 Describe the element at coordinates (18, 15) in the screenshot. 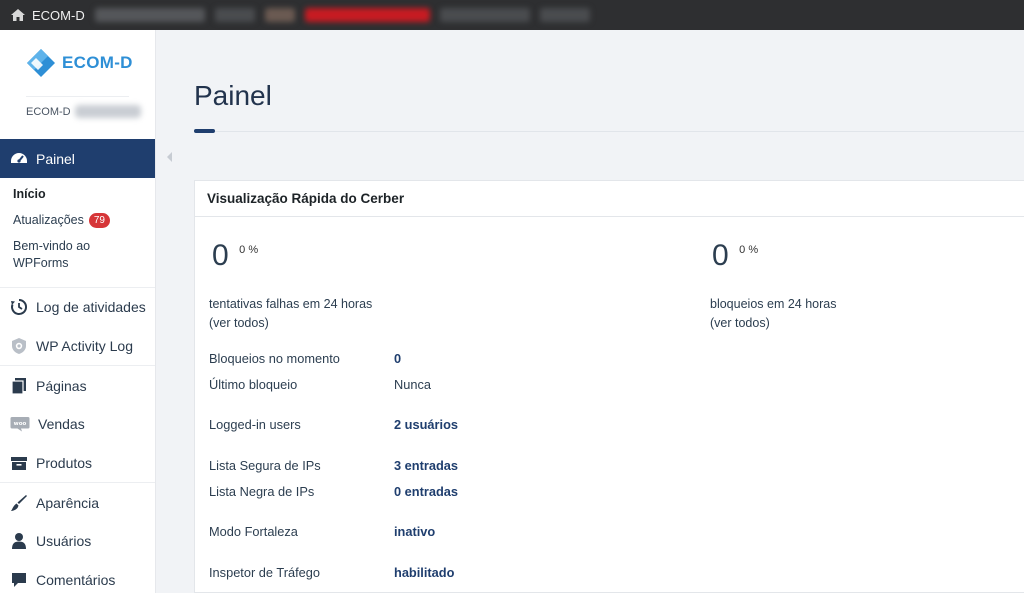

I see `home-icon` at that location.